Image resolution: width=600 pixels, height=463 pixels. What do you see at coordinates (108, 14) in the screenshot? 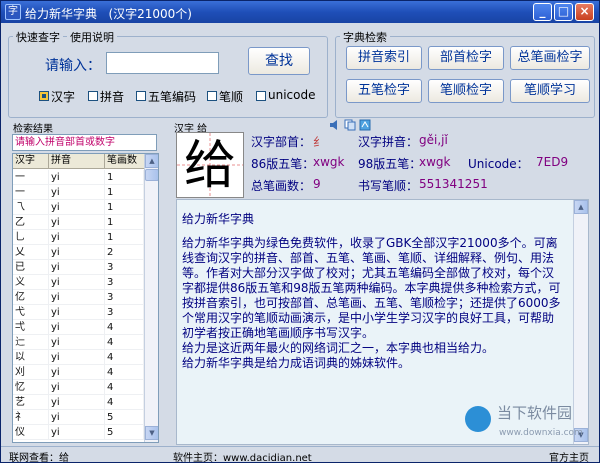
I see `window-title: 给力新华字典 (汉字21000个)` at bounding box center [108, 14].